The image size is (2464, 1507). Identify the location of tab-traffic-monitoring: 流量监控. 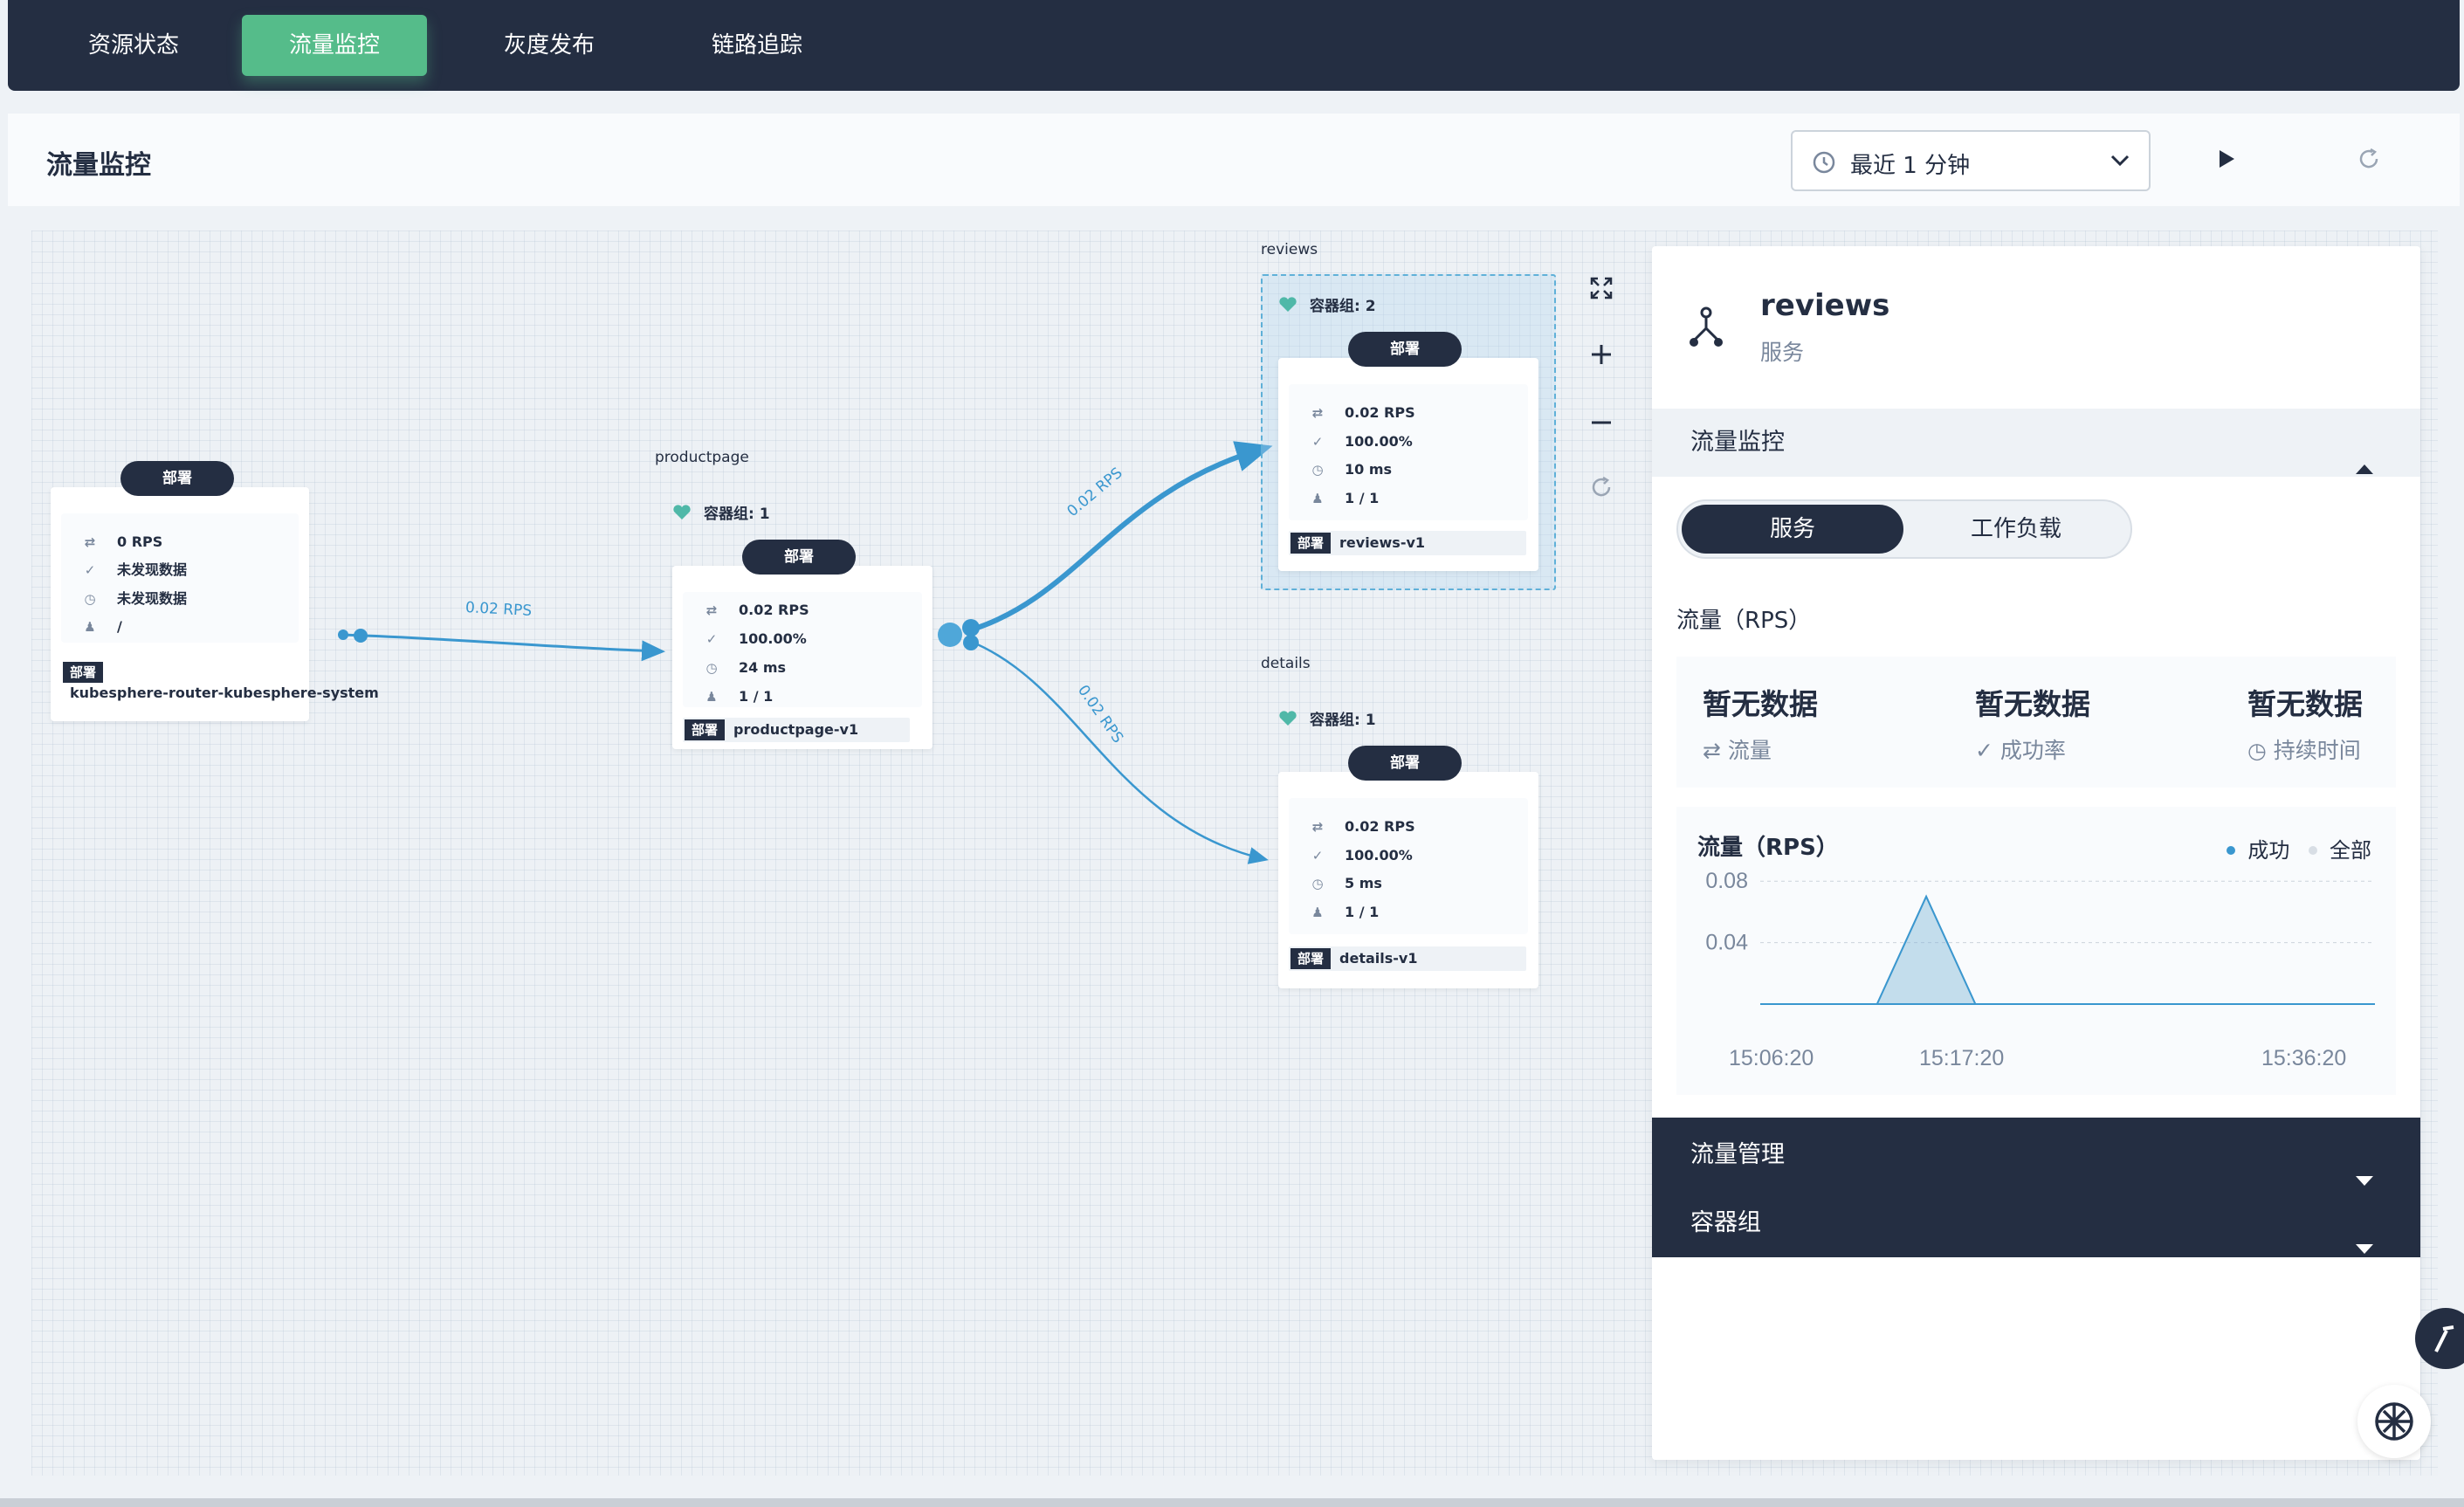
(335, 45).